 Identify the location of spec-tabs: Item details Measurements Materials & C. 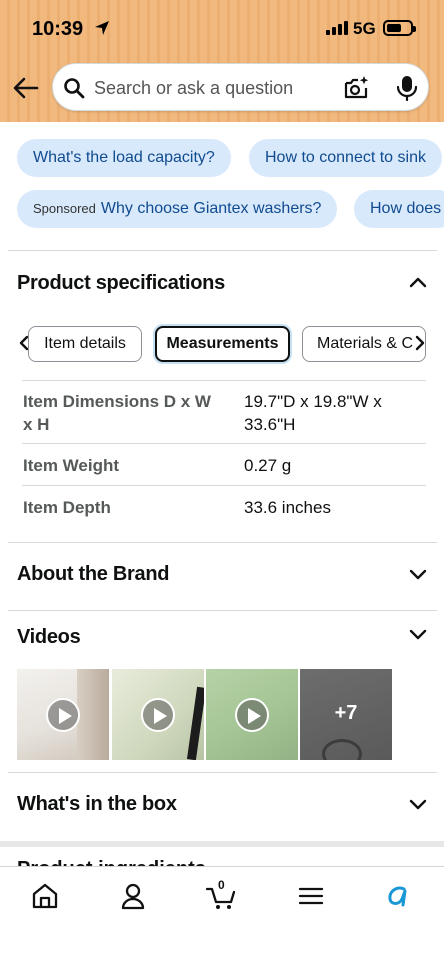
(222, 344).